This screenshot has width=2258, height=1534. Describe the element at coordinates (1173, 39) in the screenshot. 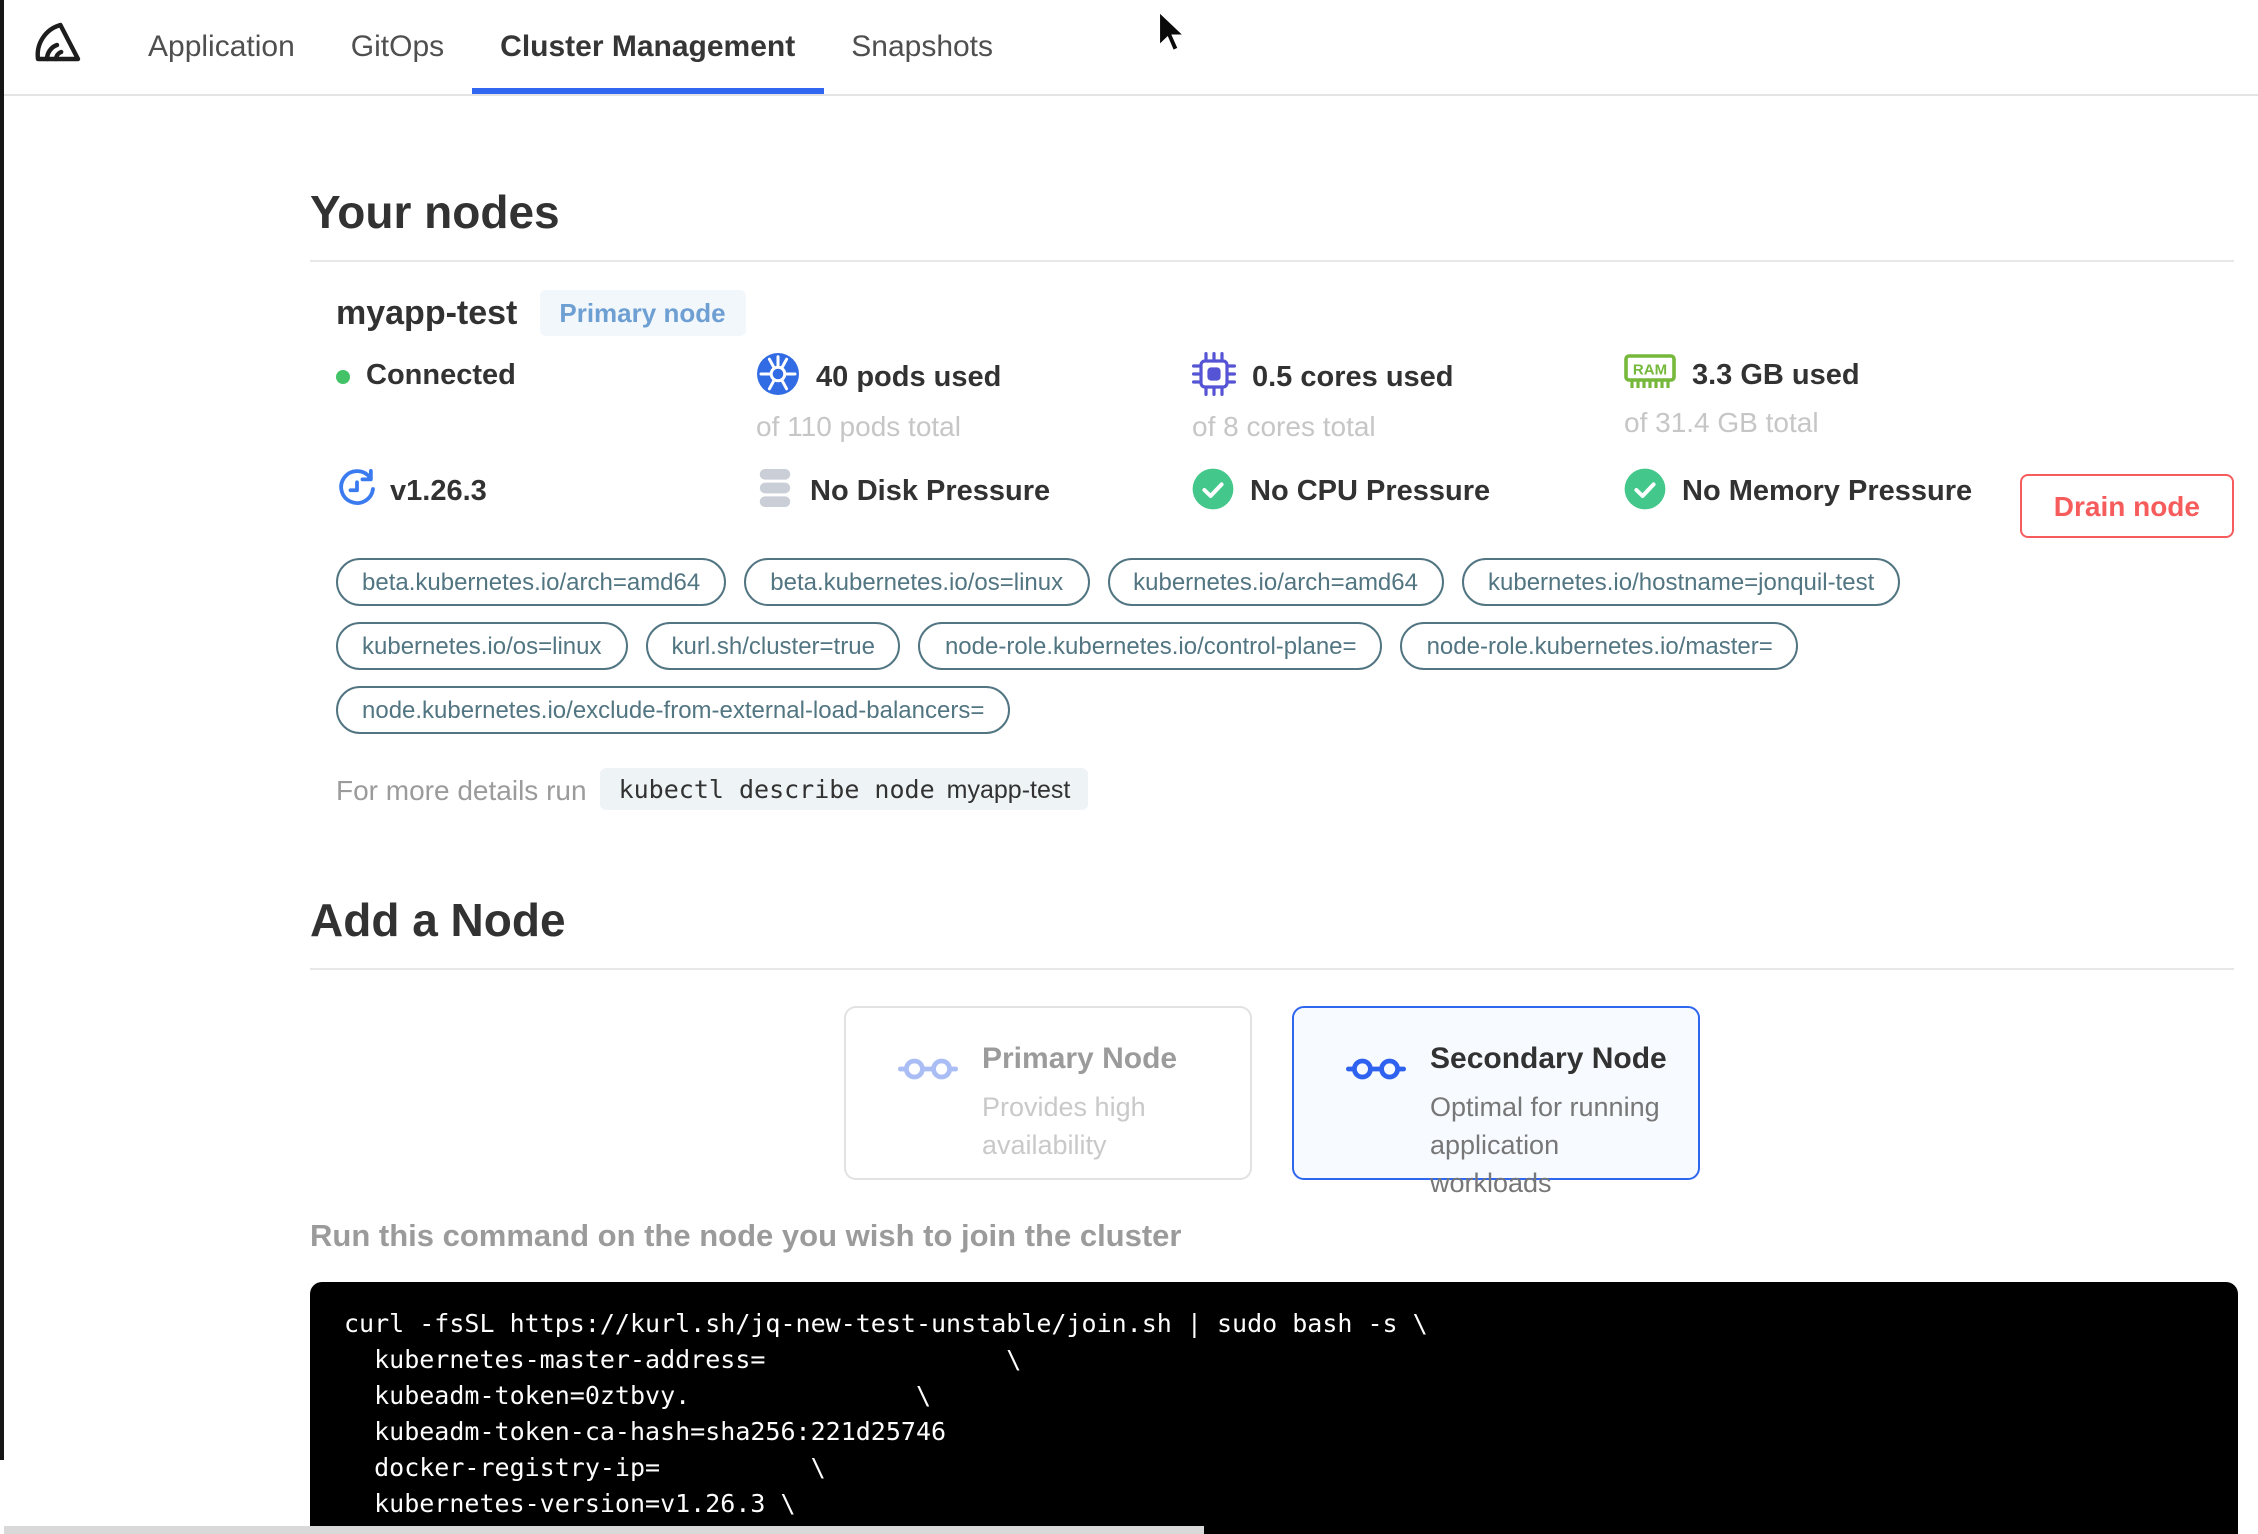

I see `mouse-cursor-icon` at that location.